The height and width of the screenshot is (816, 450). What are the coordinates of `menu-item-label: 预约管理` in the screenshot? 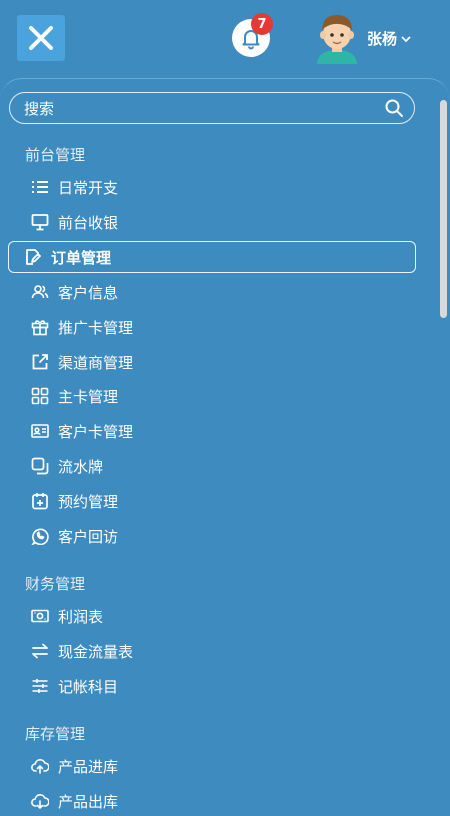 It's located at (88, 501).